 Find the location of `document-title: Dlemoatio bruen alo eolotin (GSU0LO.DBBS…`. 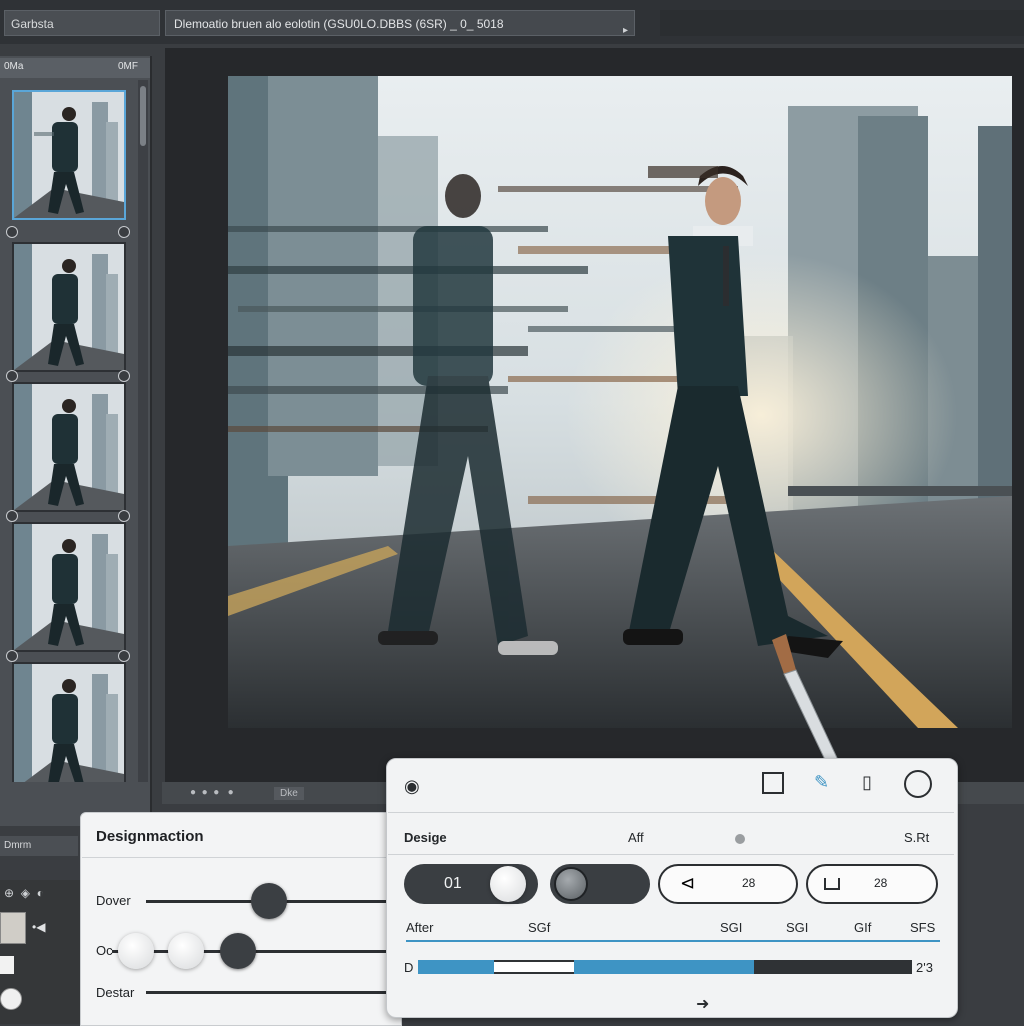

document-title: Dlemoatio bruen alo eolotin (GSU0LO.DBBS… is located at coordinates (339, 24).